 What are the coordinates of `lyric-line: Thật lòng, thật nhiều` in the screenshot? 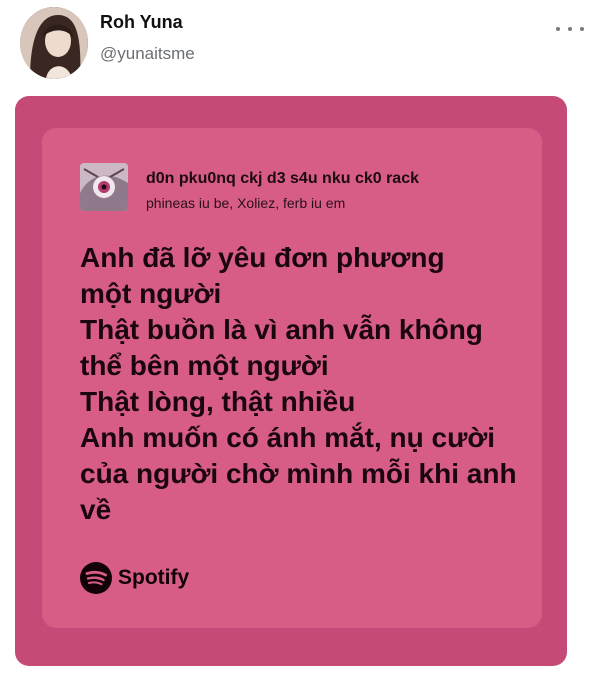 It's located at (218, 401).